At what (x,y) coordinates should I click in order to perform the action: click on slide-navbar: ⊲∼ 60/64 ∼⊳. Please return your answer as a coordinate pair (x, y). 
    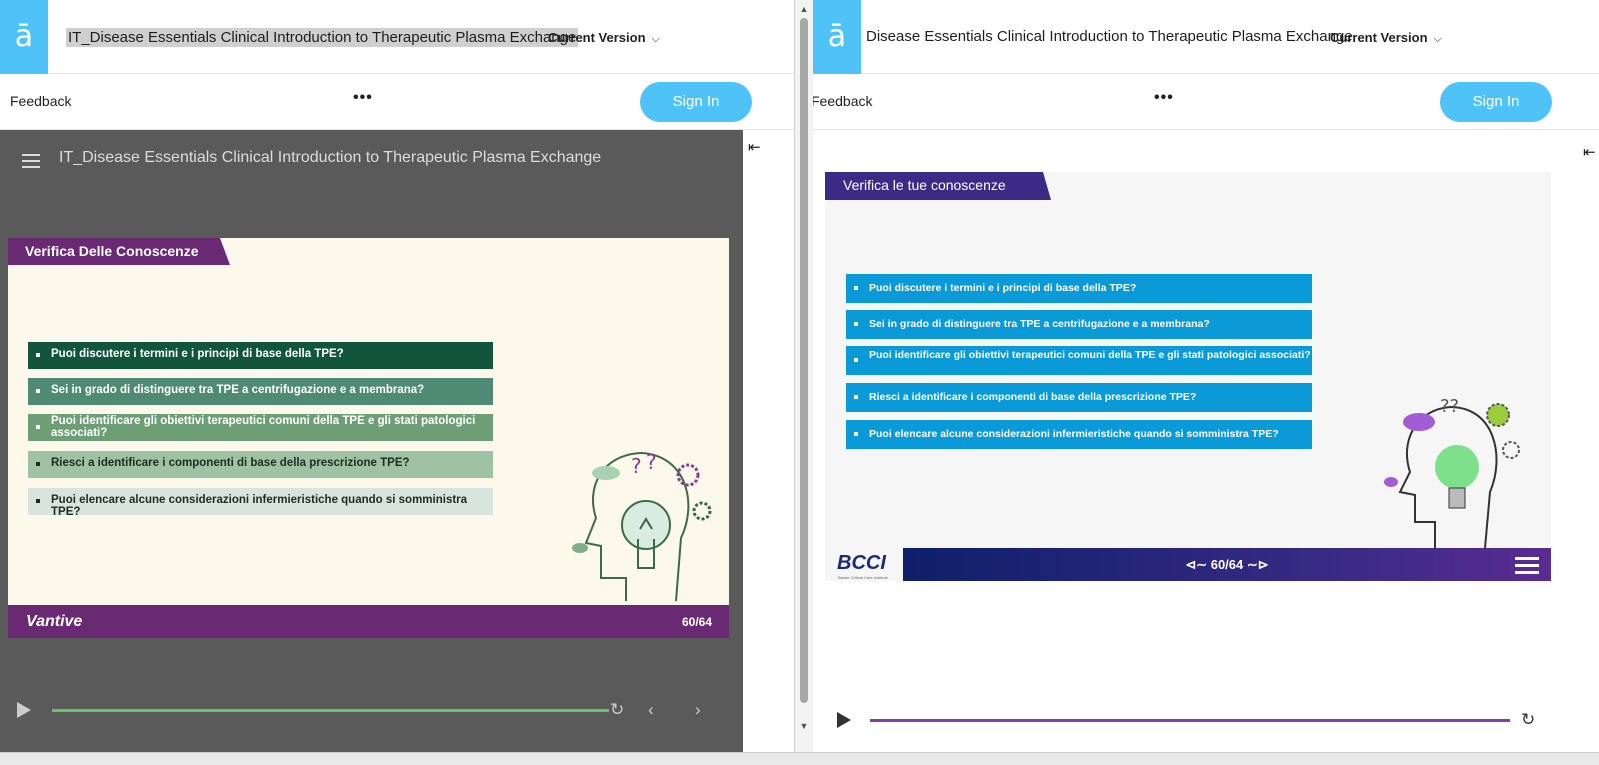
    Looking at the image, I should click on (1227, 564).